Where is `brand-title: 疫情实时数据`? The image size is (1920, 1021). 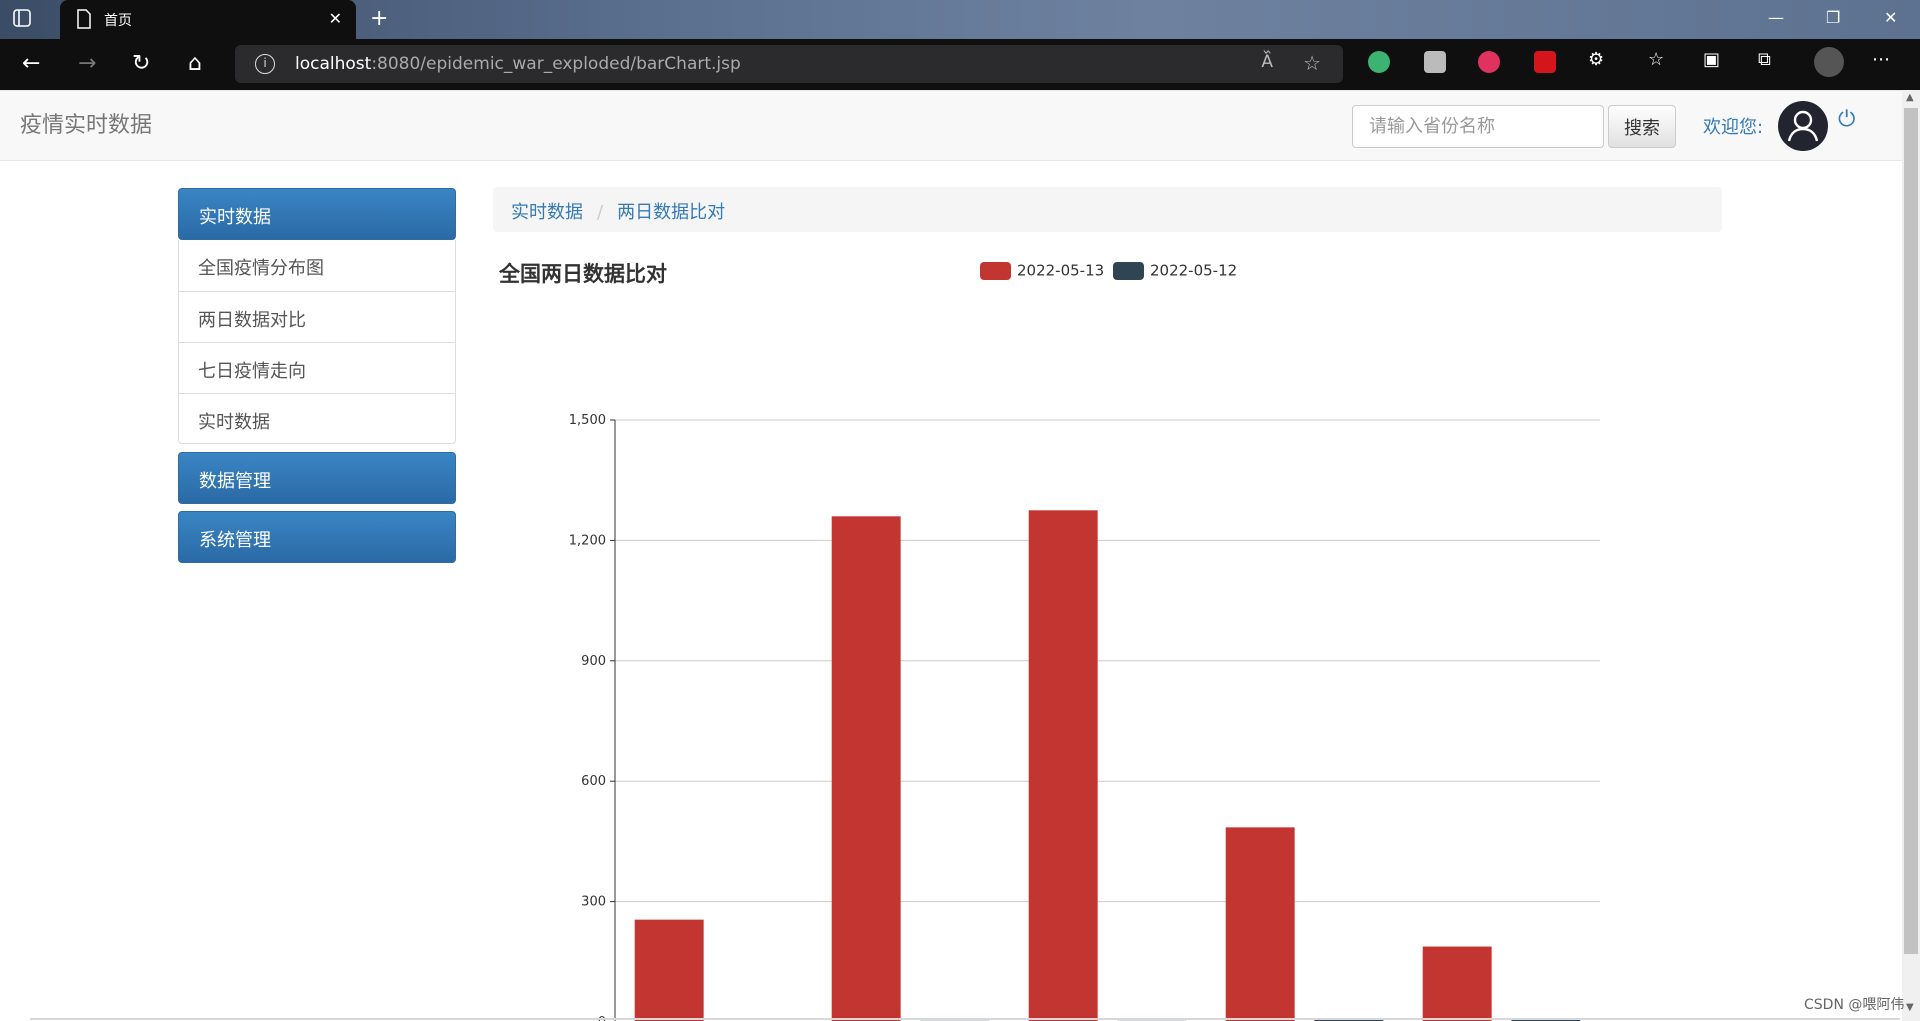 brand-title: 疫情实时数据 is located at coordinates (86, 123).